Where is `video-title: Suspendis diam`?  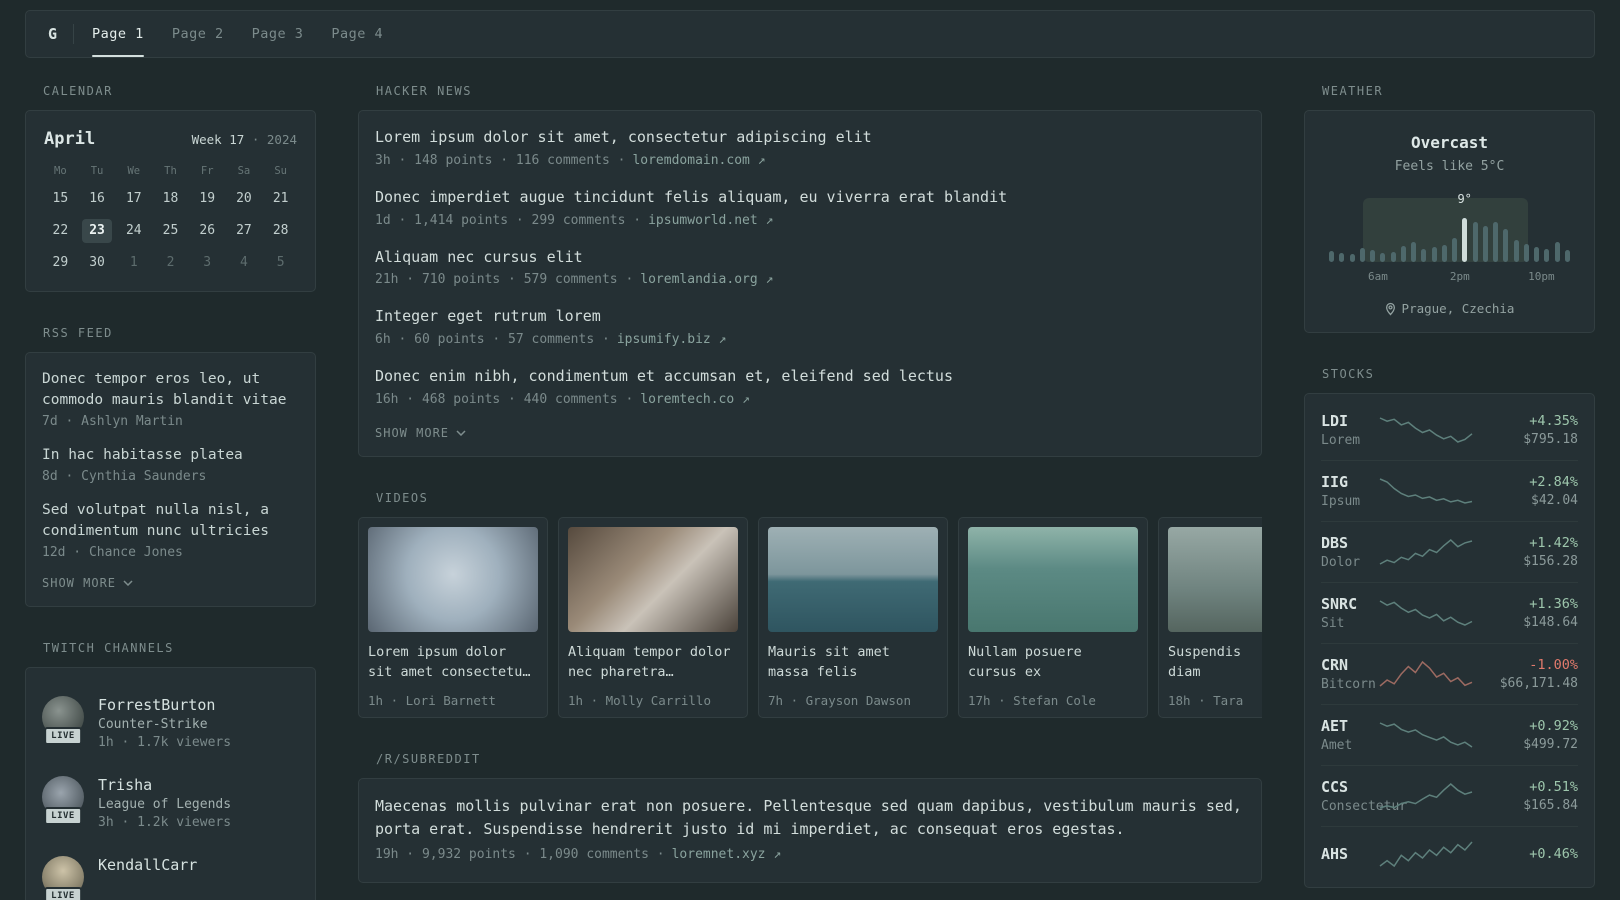
video-title: Suspendis diam is located at coordinates (1215, 662).